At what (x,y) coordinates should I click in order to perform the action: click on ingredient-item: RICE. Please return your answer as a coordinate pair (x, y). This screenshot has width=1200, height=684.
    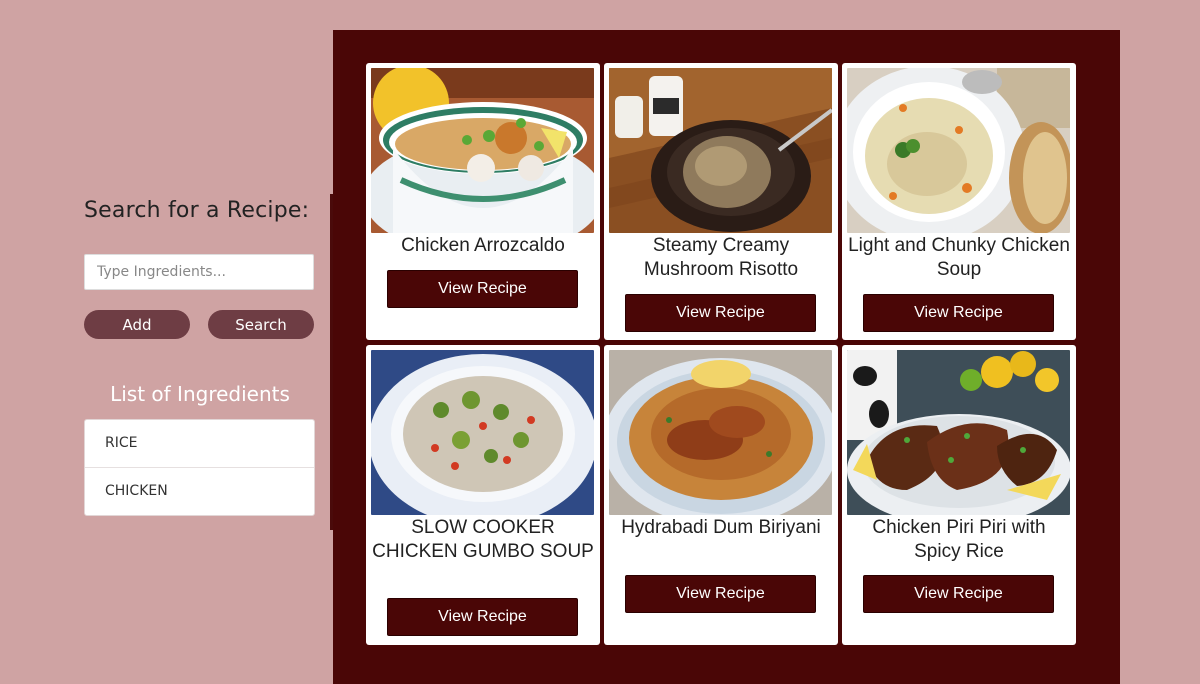
    Looking at the image, I should click on (199, 444).